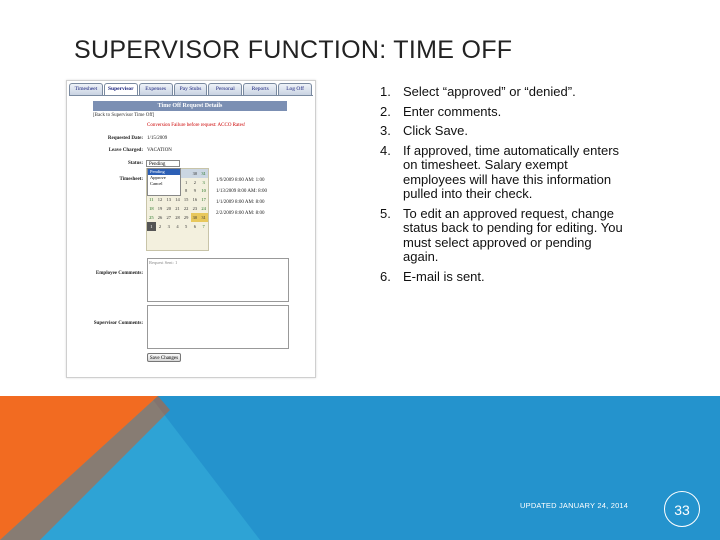  Describe the element at coordinates (186, 217) in the screenshot. I see `calendar-day: 29` at that location.